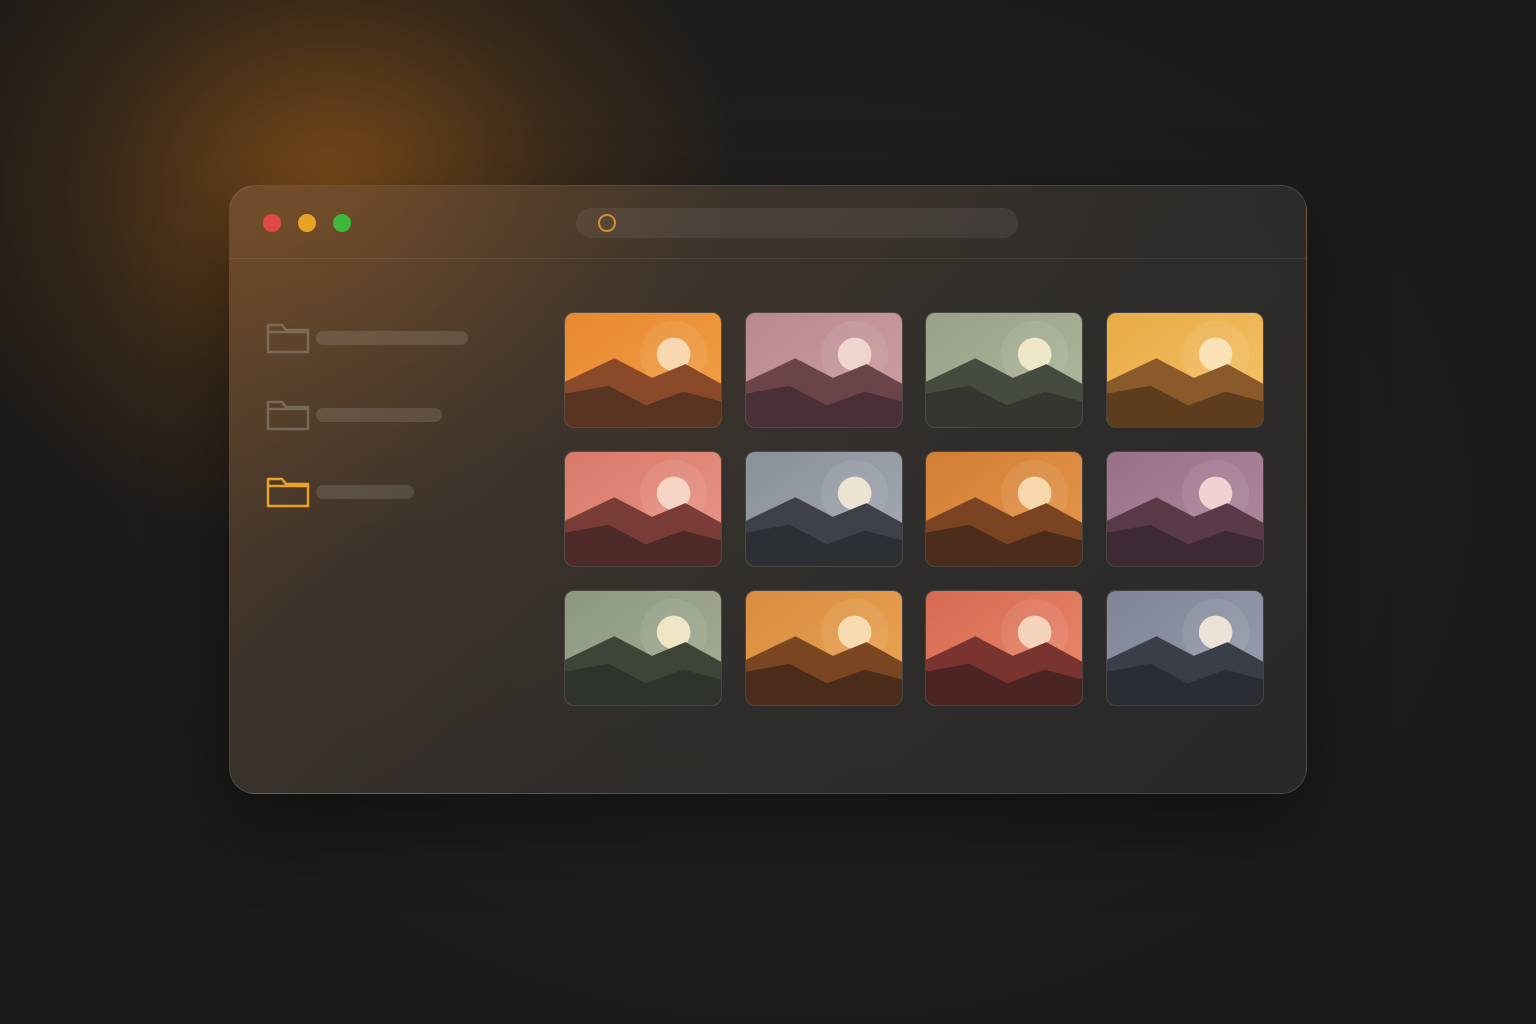 The image size is (1536, 1024). I want to click on circle-icon, so click(607, 223).